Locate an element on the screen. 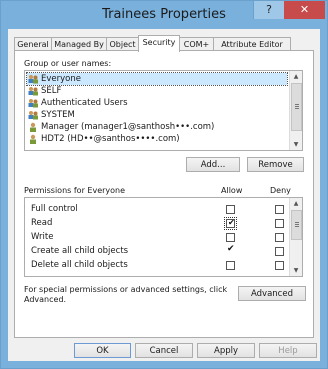 The width and height of the screenshot is (328, 369). list-item: HDT2 (HD••@santhos••••.com) is located at coordinates (103, 139).